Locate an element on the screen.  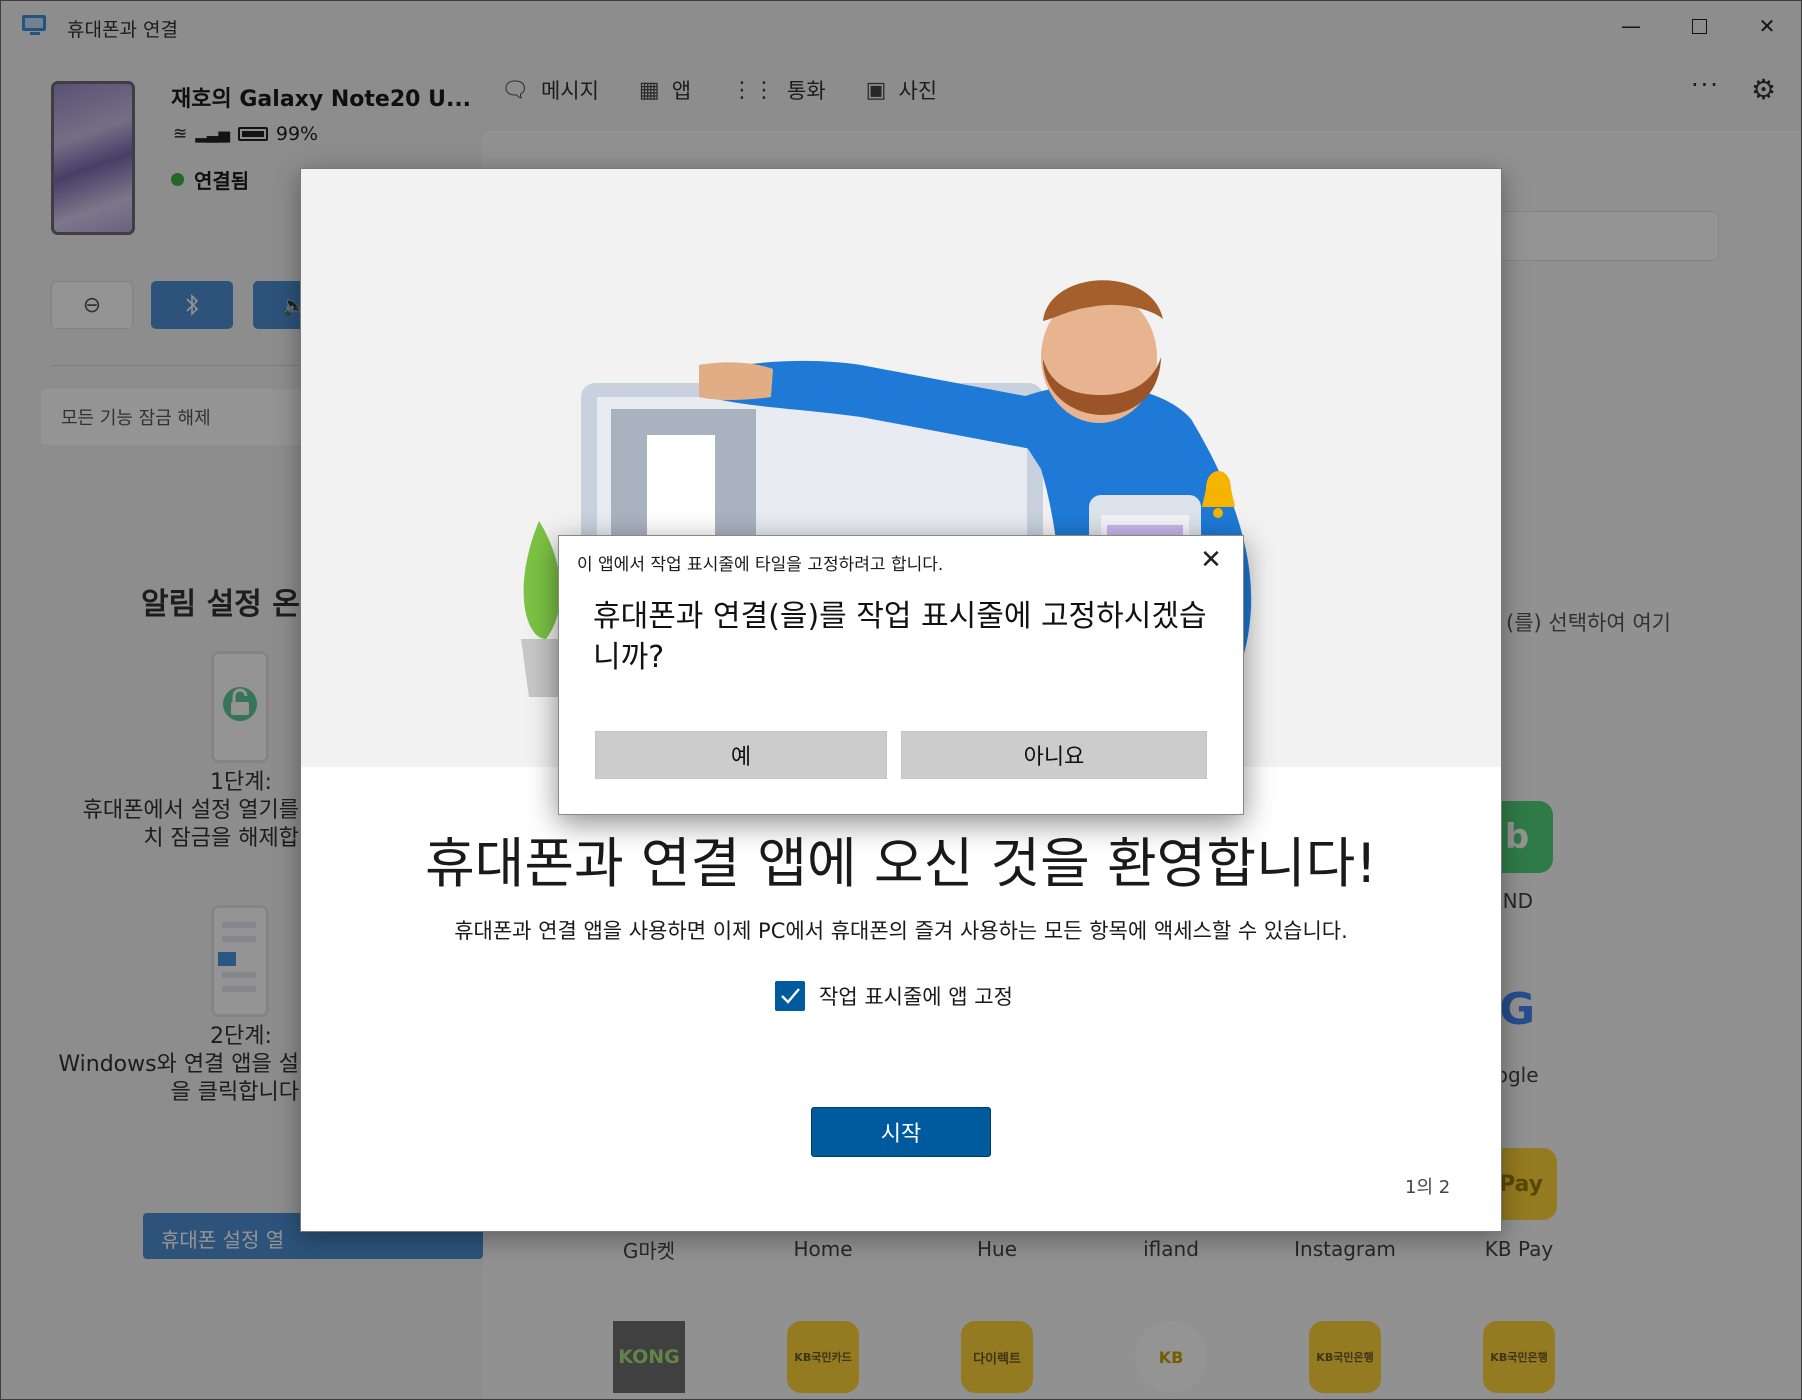
pin-to-taskbar-checkbox is located at coordinates (790, 996).